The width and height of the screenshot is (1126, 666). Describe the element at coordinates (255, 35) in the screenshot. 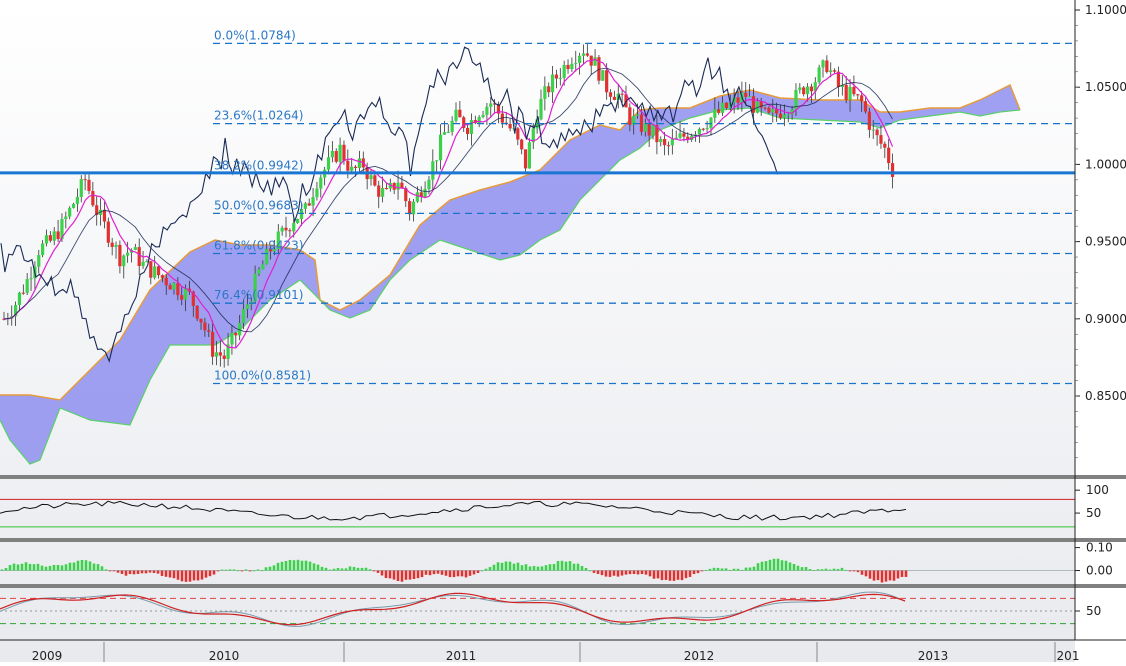

I see `fib-label-0: 0.0%(1.0784)` at that location.